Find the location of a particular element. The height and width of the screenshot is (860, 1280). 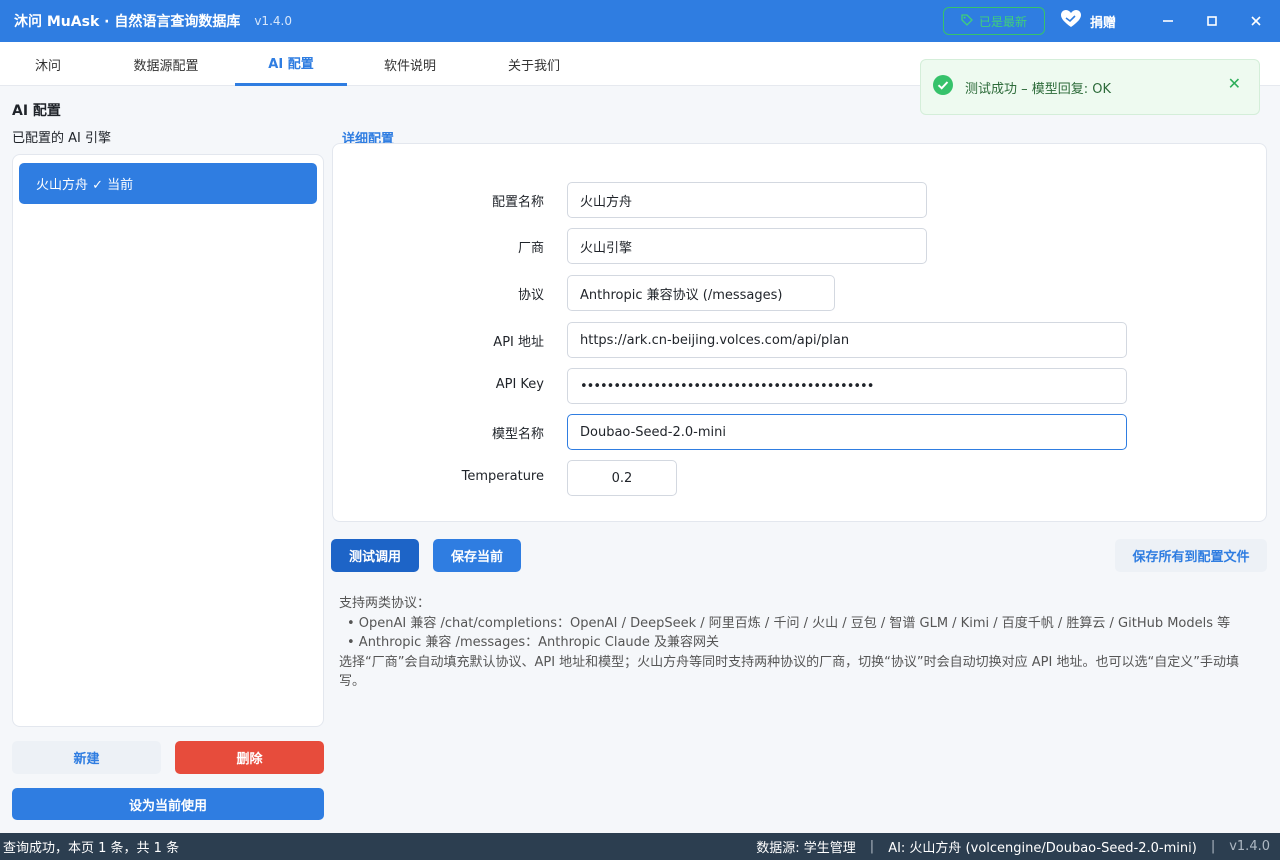

donate-label: 捐赠 is located at coordinates (1103, 23).